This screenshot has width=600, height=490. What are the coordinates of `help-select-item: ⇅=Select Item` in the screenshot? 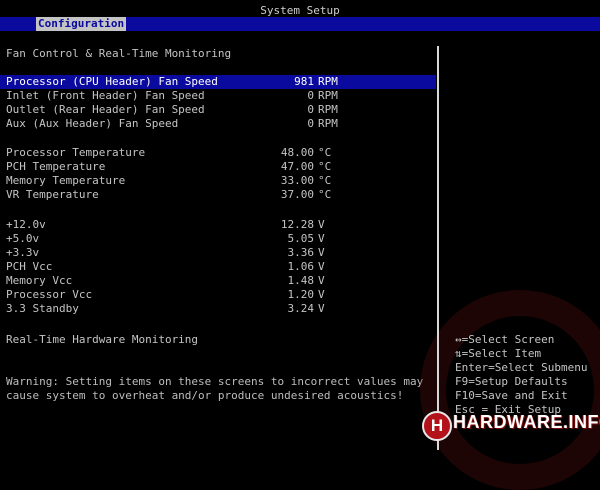 It's located at (498, 353).